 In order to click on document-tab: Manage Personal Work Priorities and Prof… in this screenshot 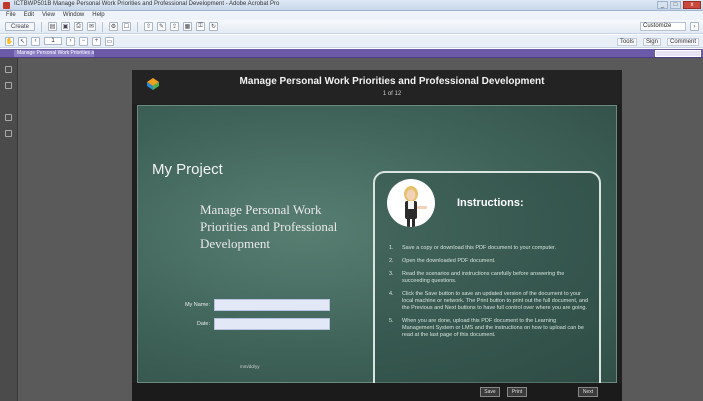, I will do `click(54, 53)`.